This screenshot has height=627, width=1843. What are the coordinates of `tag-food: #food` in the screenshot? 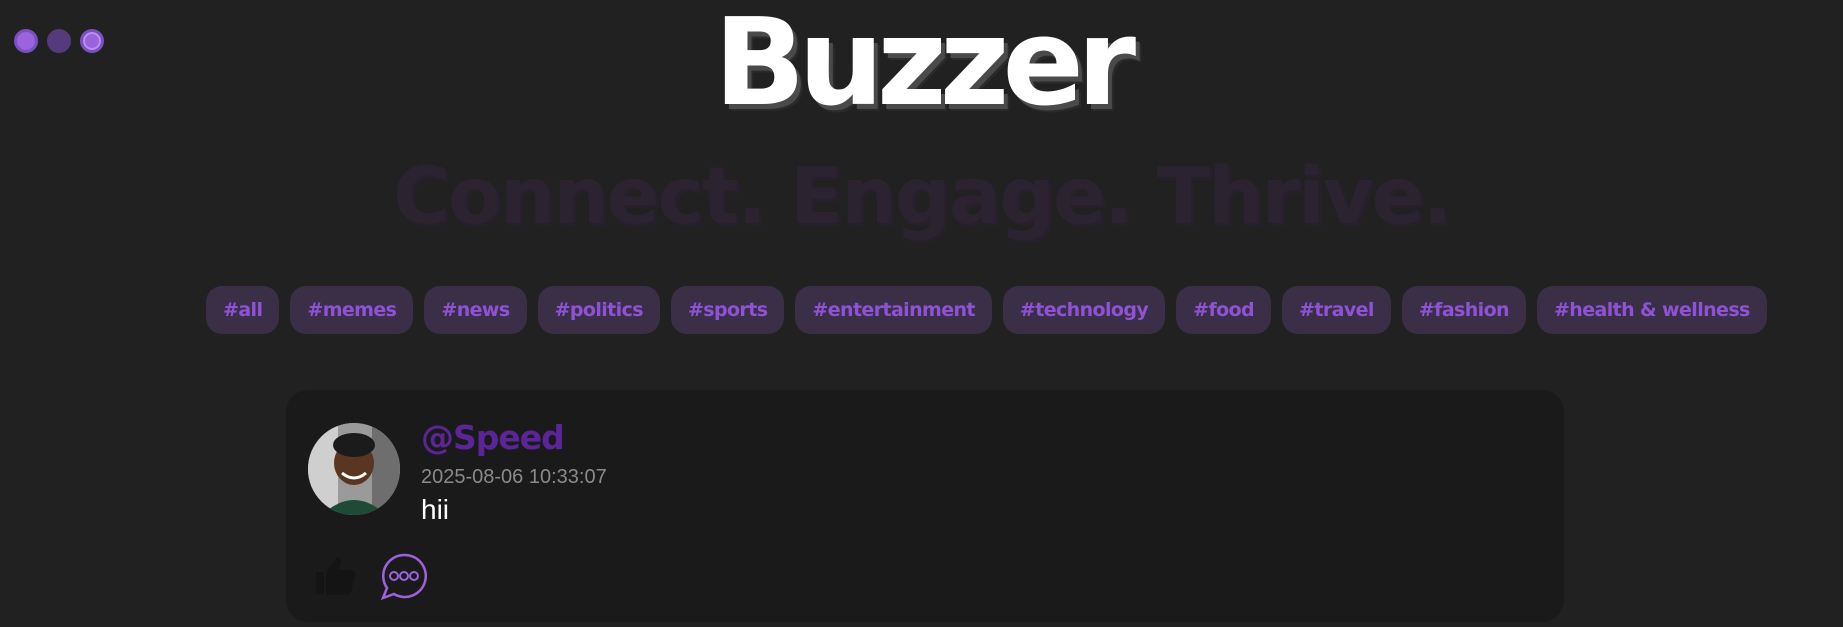 It's located at (1224, 310).